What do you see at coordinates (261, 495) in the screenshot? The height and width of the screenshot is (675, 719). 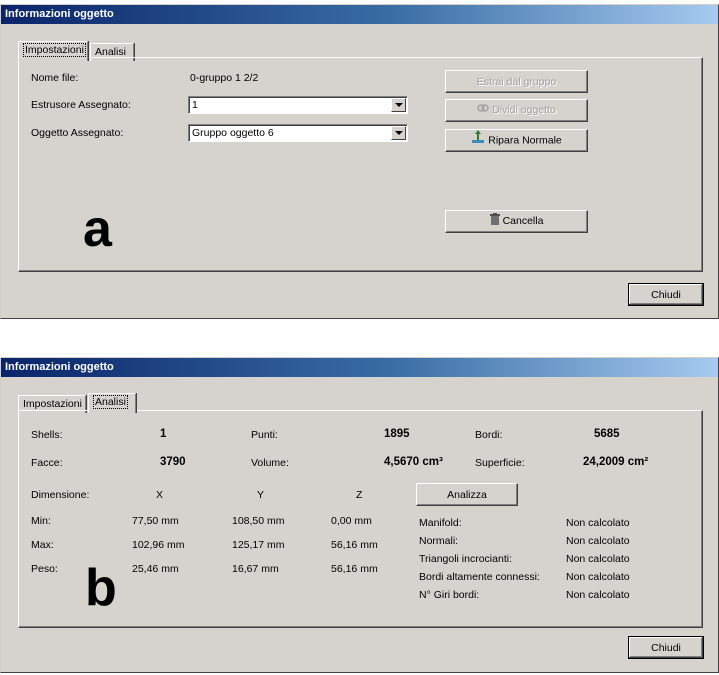 I see `axis-y-header: Y` at bounding box center [261, 495].